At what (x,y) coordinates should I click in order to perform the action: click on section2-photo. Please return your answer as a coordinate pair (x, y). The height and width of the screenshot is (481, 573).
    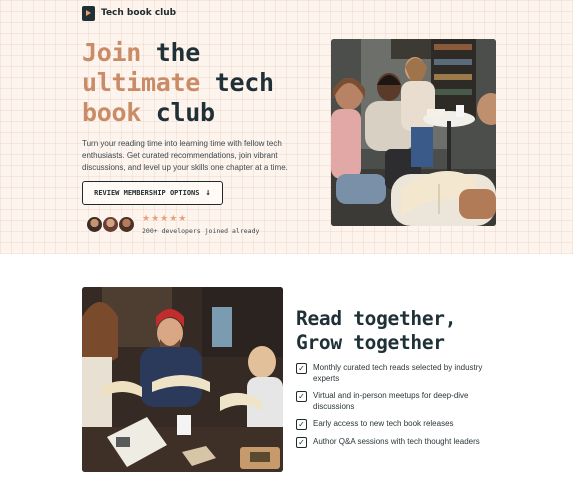
    Looking at the image, I should click on (182, 379).